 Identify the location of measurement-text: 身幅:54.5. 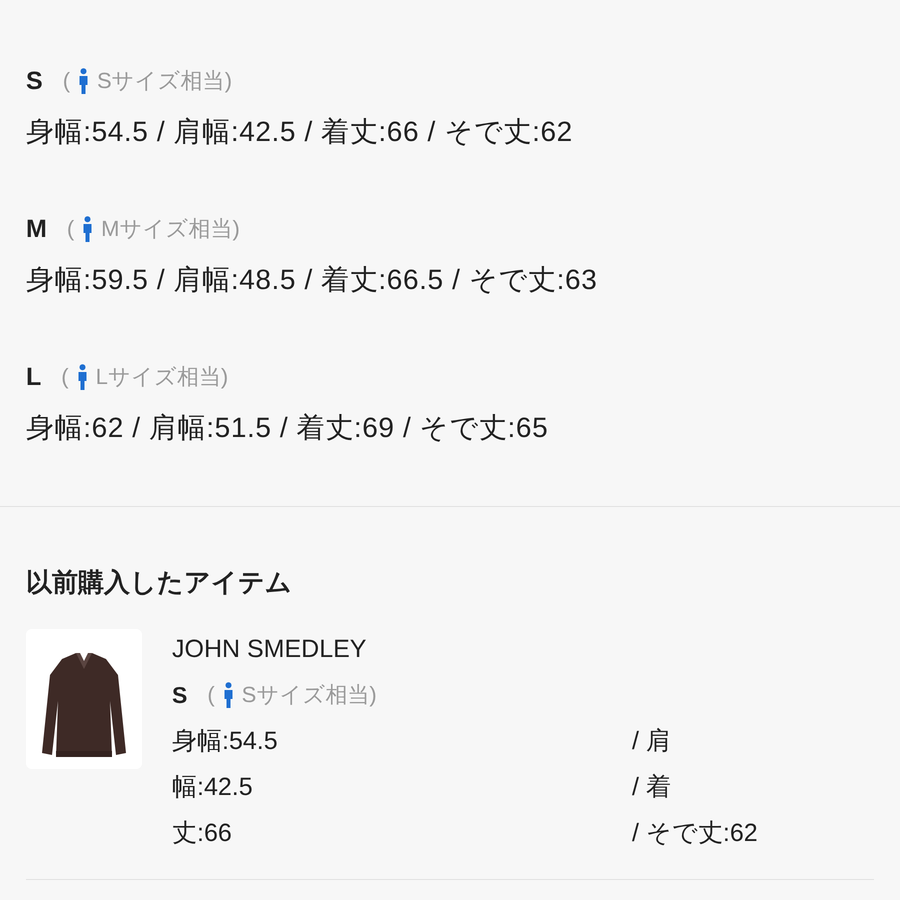
(225, 741).